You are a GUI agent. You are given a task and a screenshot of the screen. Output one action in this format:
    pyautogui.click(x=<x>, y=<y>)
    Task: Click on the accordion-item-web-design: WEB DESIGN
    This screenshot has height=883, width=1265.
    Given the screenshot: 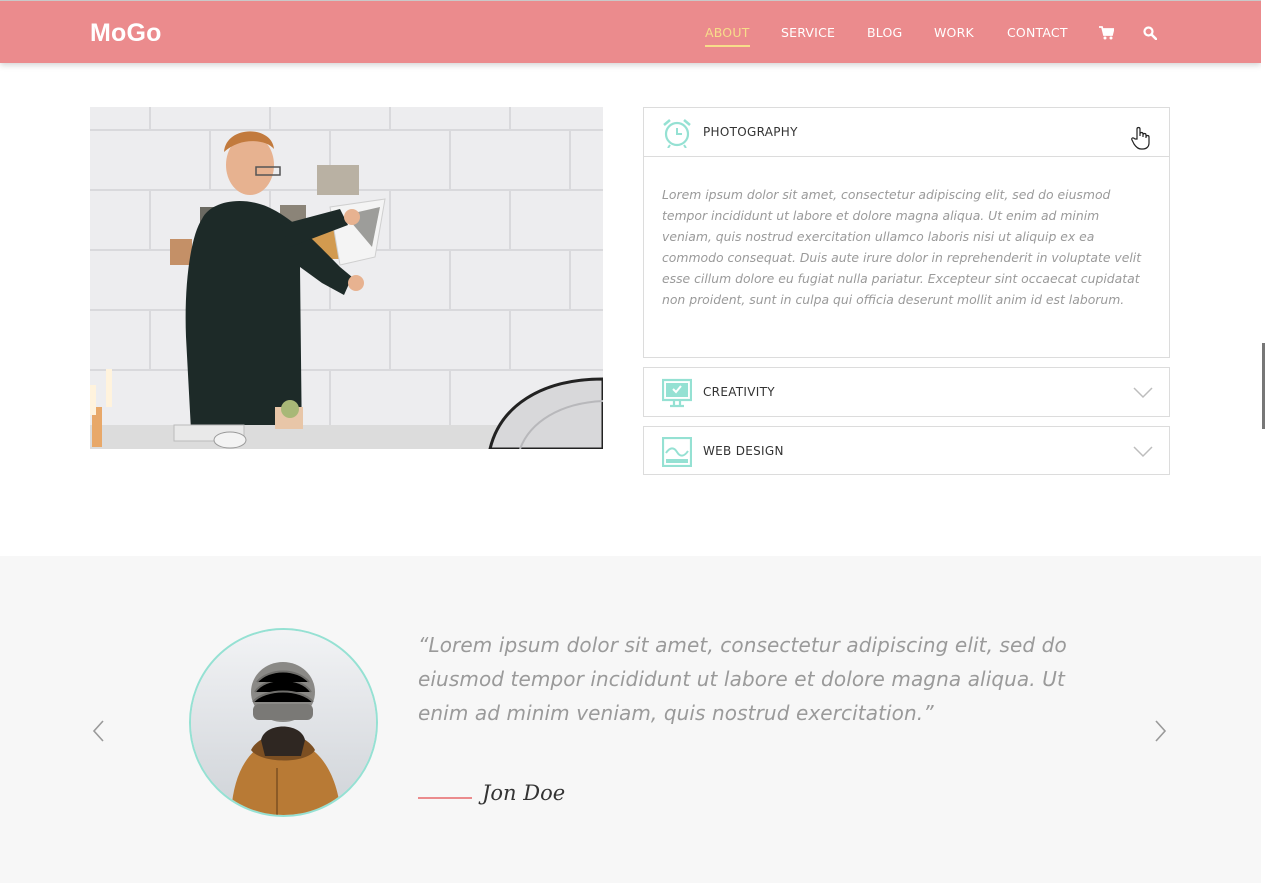 What is the action you would take?
    pyautogui.click(x=906, y=450)
    